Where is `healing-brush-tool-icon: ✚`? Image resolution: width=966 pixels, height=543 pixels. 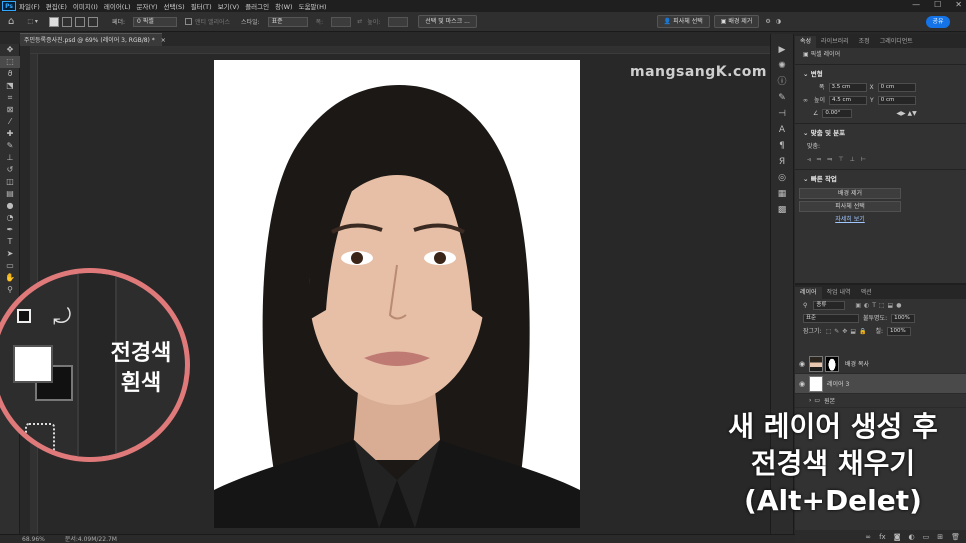 healing-brush-tool-icon: ✚ is located at coordinates (10, 134).